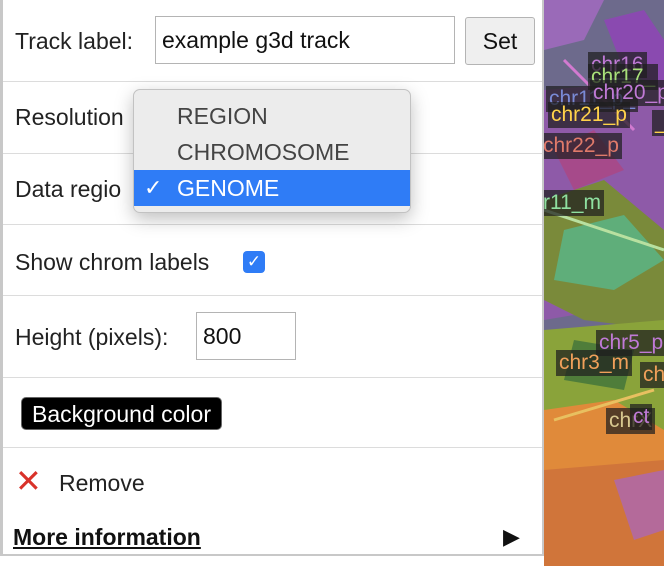 The width and height of the screenshot is (664, 566). I want to click on remove-label: Remove, so click(102, 483).